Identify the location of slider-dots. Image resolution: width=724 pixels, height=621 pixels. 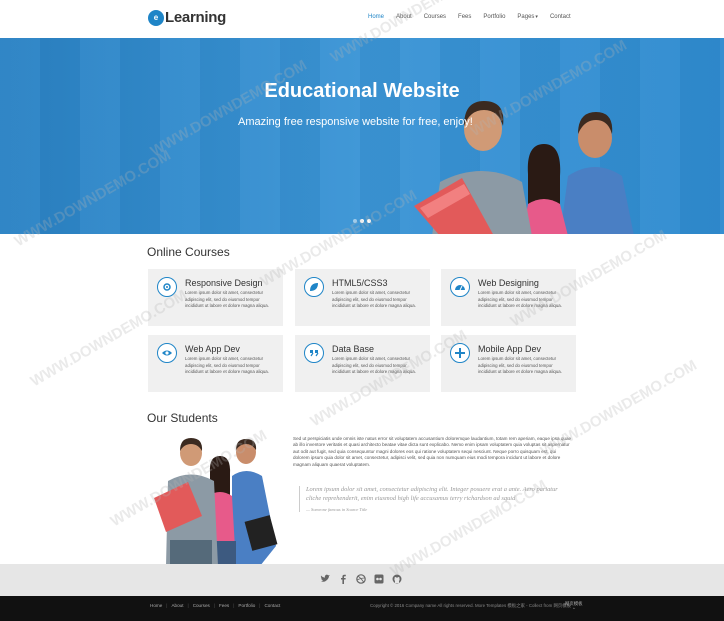
(362, 221).